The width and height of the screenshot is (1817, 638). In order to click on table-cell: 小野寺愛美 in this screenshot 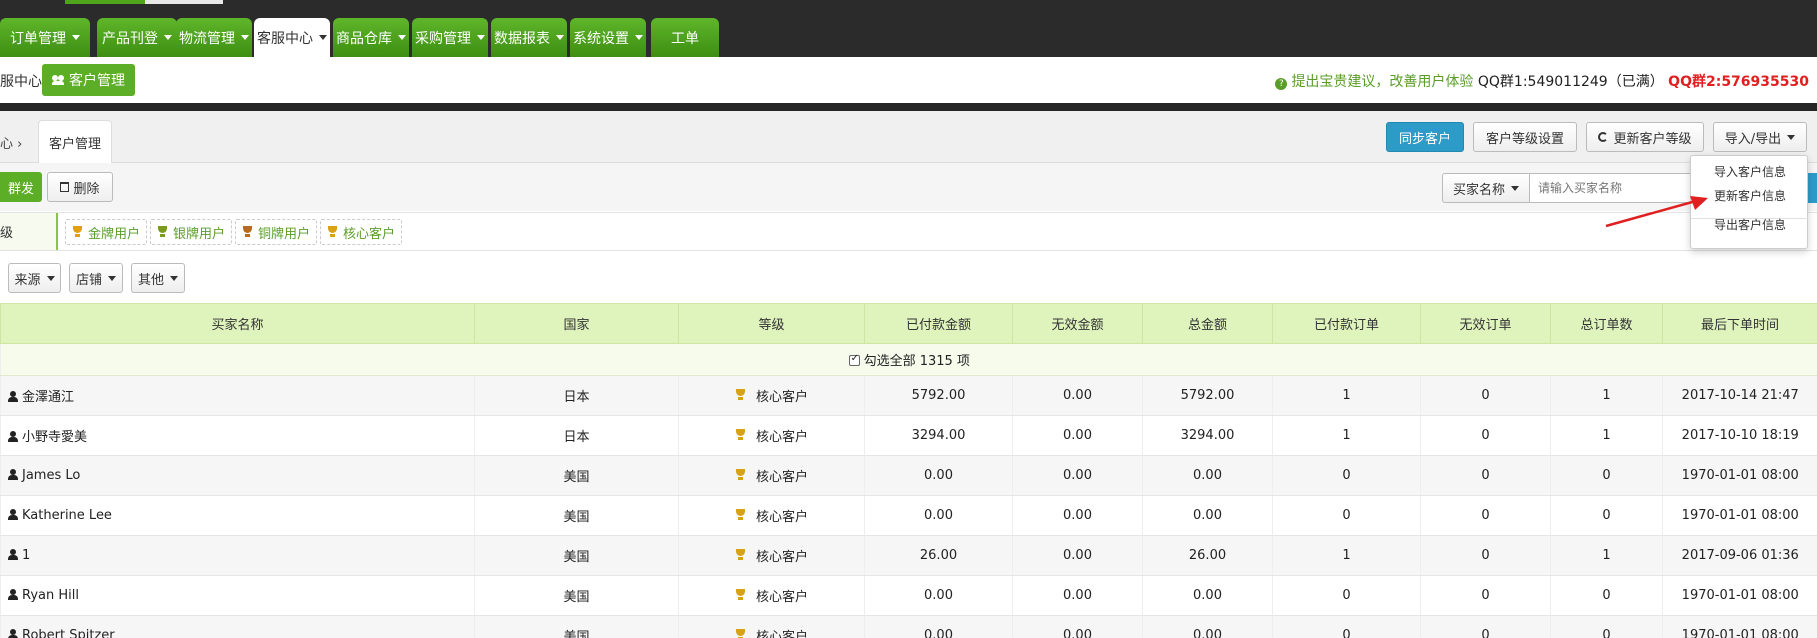, I will do `click(237, 435)`.